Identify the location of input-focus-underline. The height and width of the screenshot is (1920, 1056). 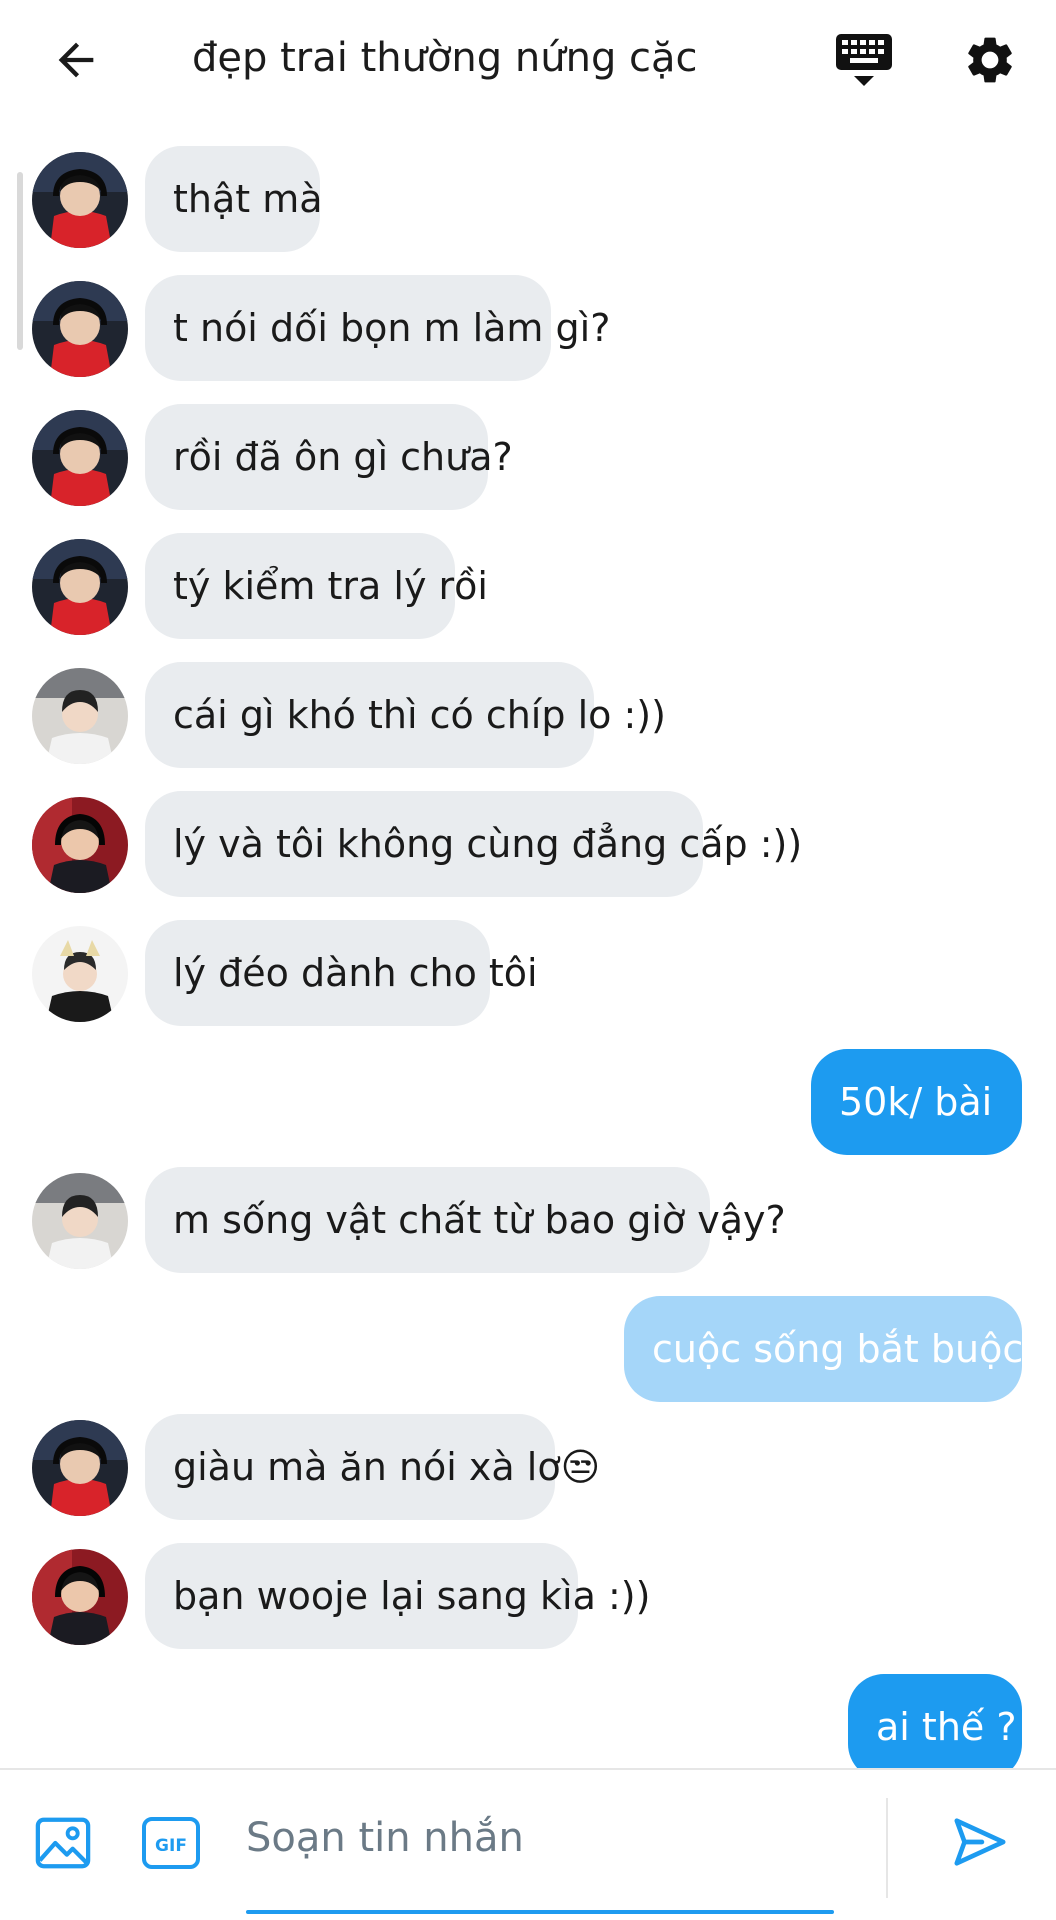
(540, 1912).